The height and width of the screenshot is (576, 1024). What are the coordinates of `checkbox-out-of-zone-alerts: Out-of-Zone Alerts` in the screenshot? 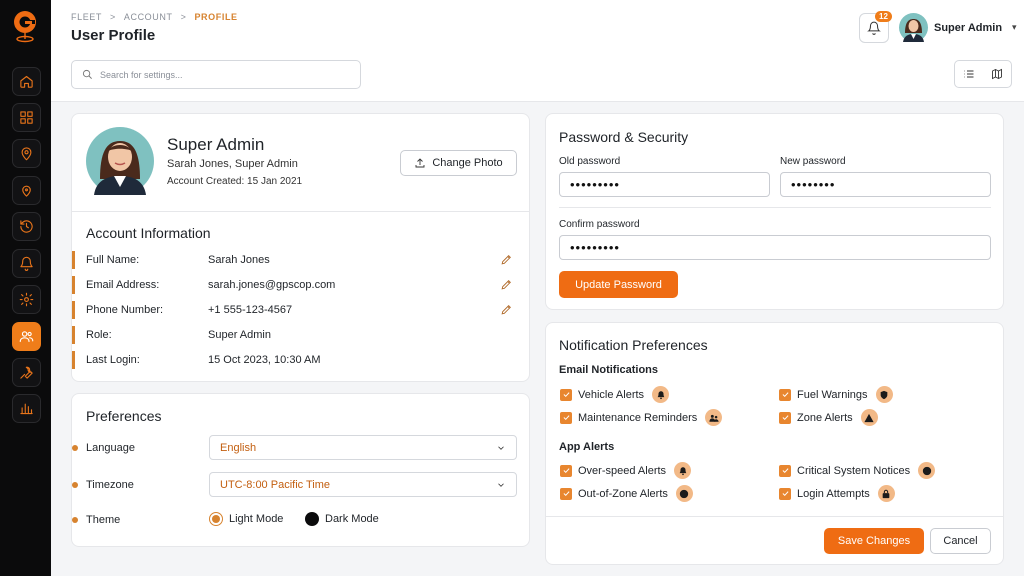 It's located at (626, 493).